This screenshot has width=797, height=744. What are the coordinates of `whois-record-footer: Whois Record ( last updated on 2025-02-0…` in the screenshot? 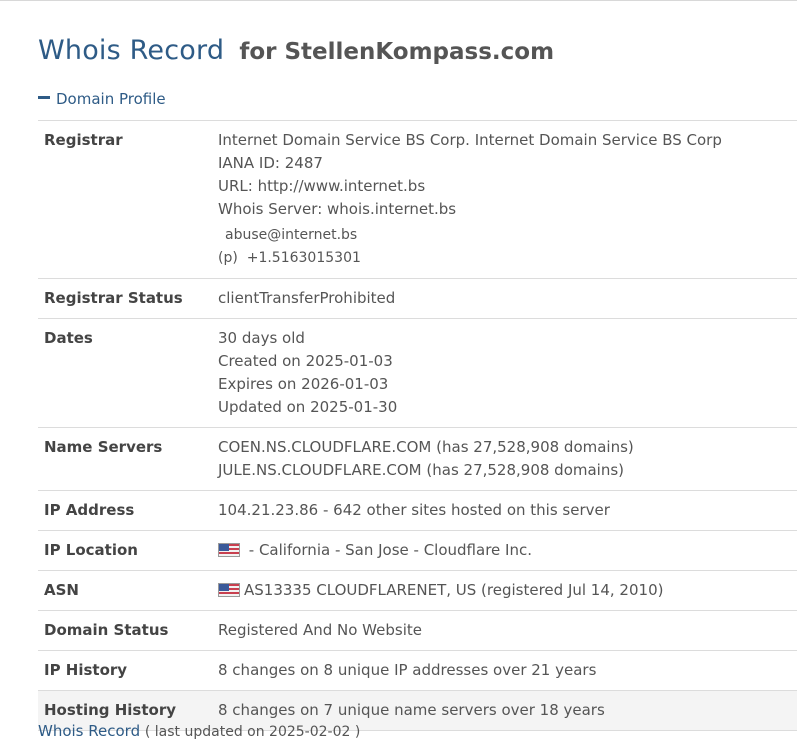 It's located at (199, 731).